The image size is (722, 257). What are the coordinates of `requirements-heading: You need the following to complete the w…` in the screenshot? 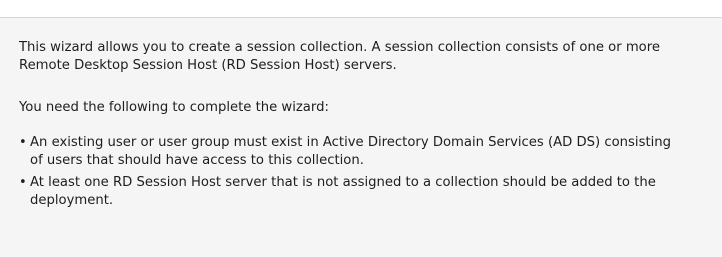 It's located at (174, 107).